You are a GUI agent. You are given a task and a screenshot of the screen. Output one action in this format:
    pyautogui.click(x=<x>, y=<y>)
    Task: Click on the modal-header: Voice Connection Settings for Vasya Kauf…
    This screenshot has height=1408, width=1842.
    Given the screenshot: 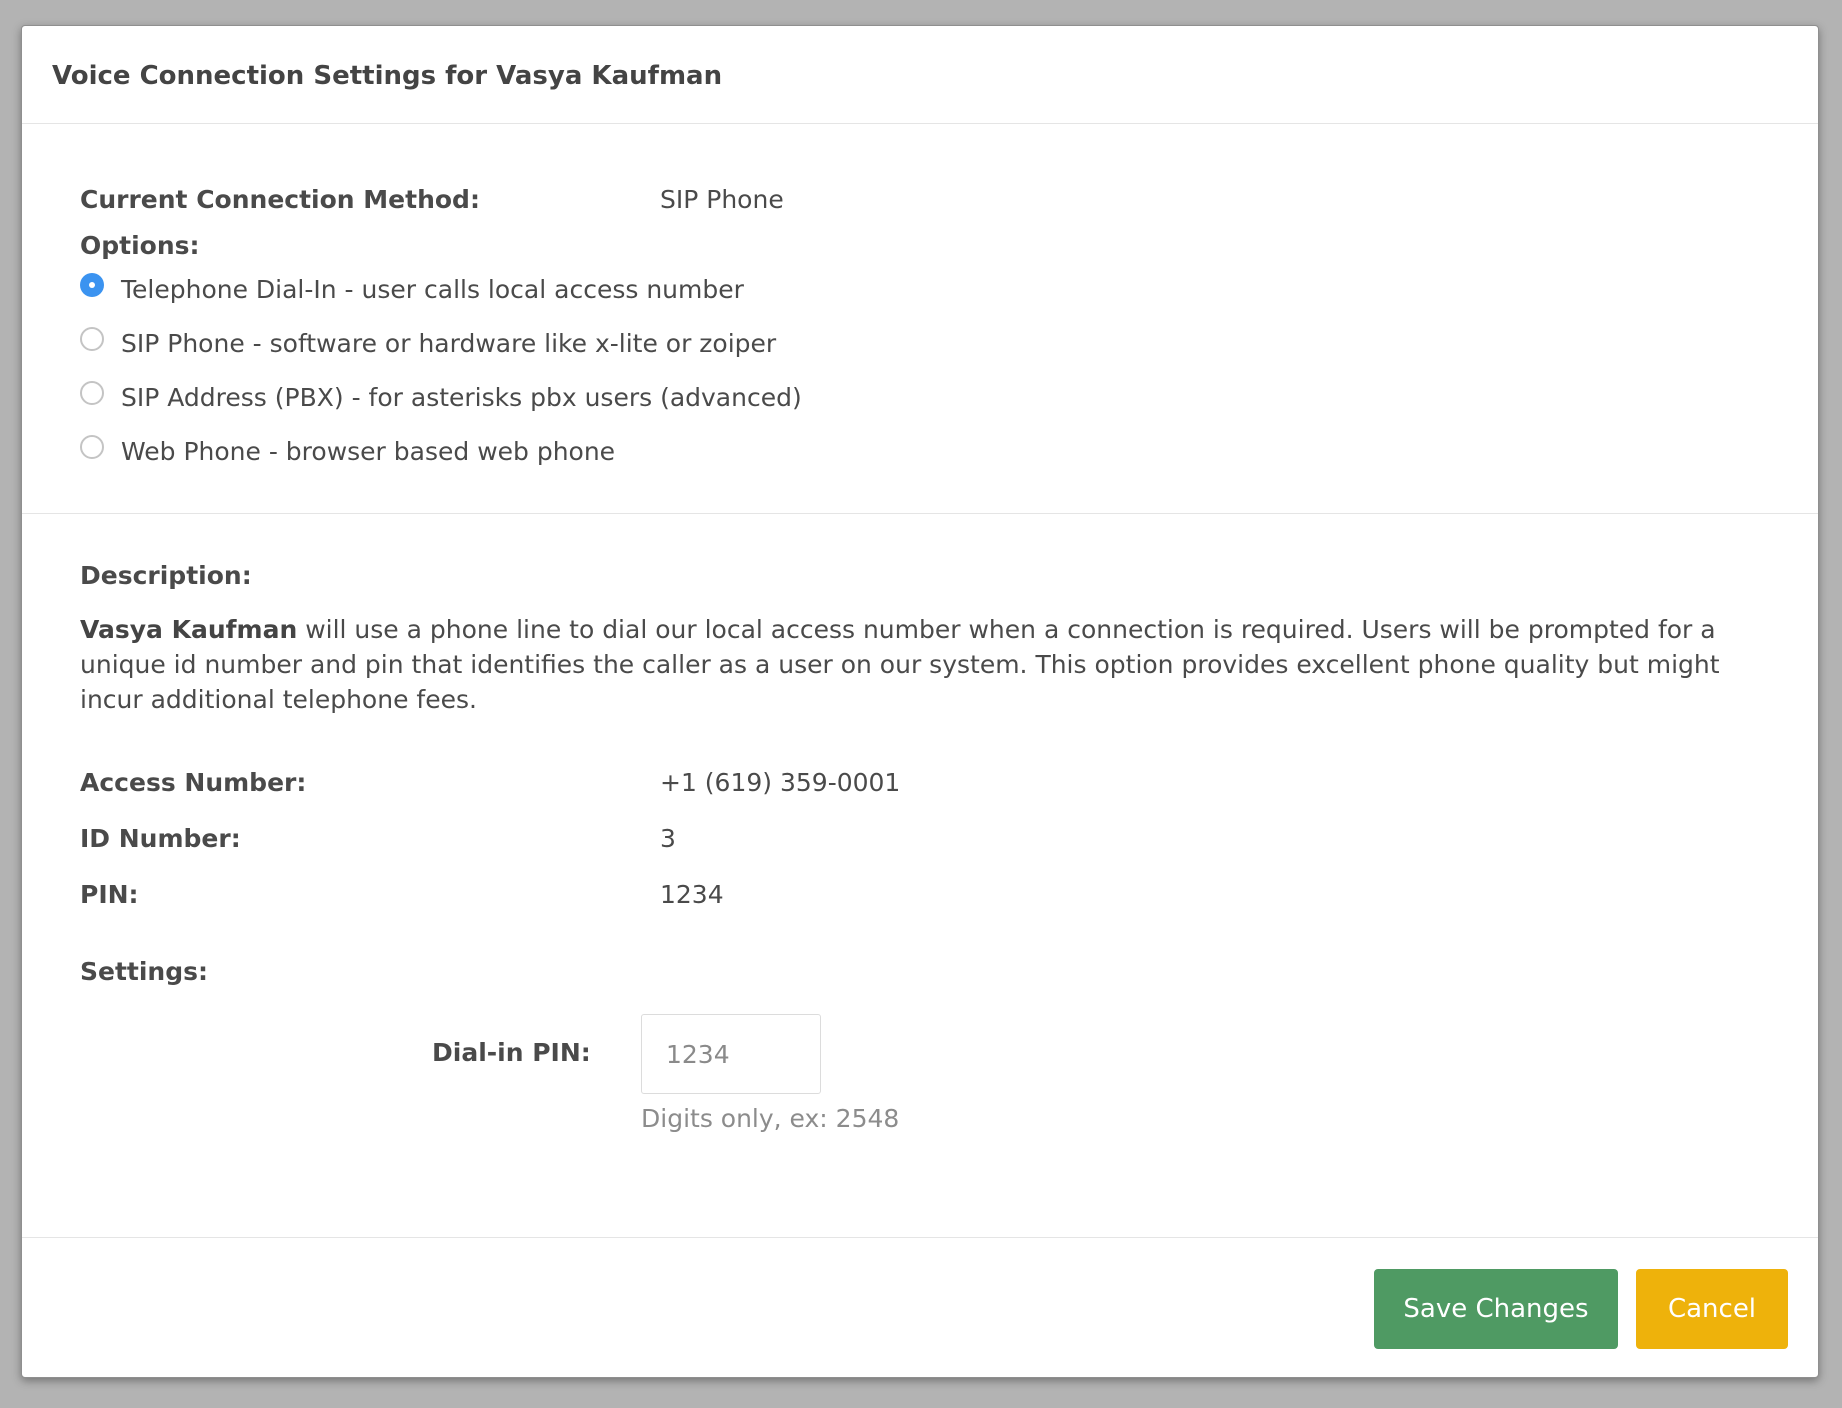 What is the action you would take?
    pyautogui.click(x=920, y=75)
    